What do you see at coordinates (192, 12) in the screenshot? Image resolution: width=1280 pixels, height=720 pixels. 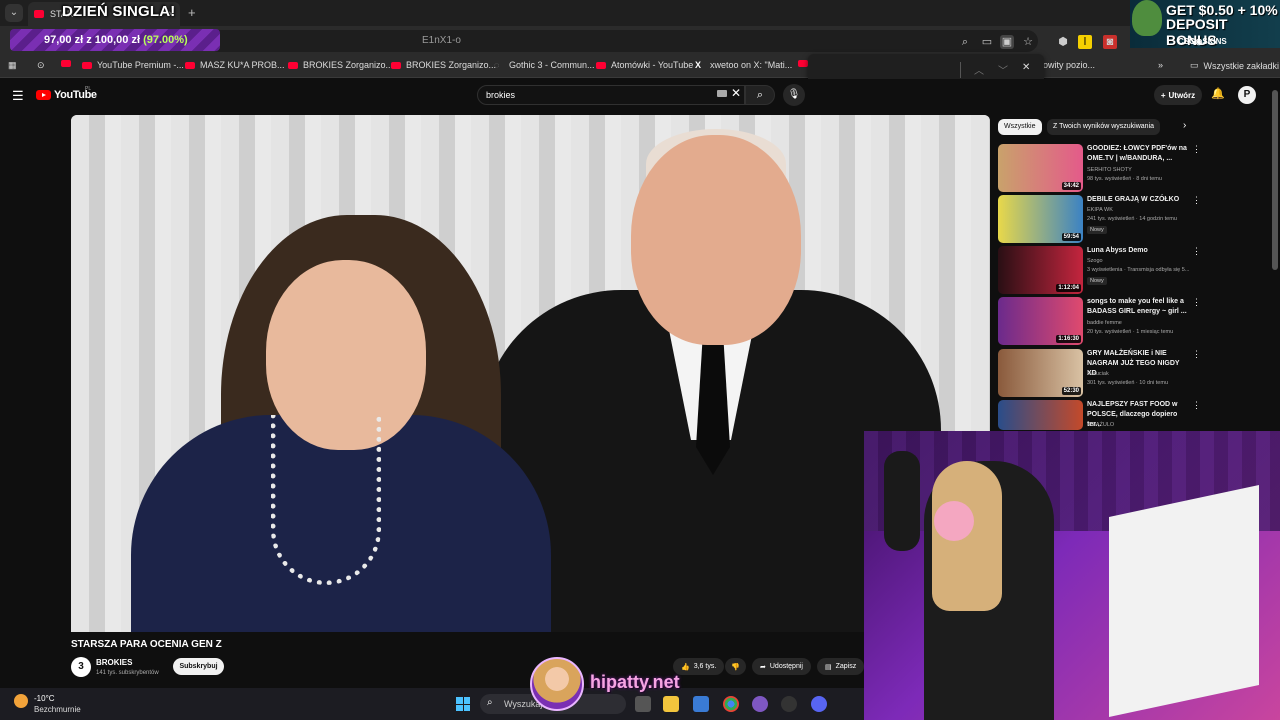 I see `new-tab-button: +` at bounding box center [192, 12].